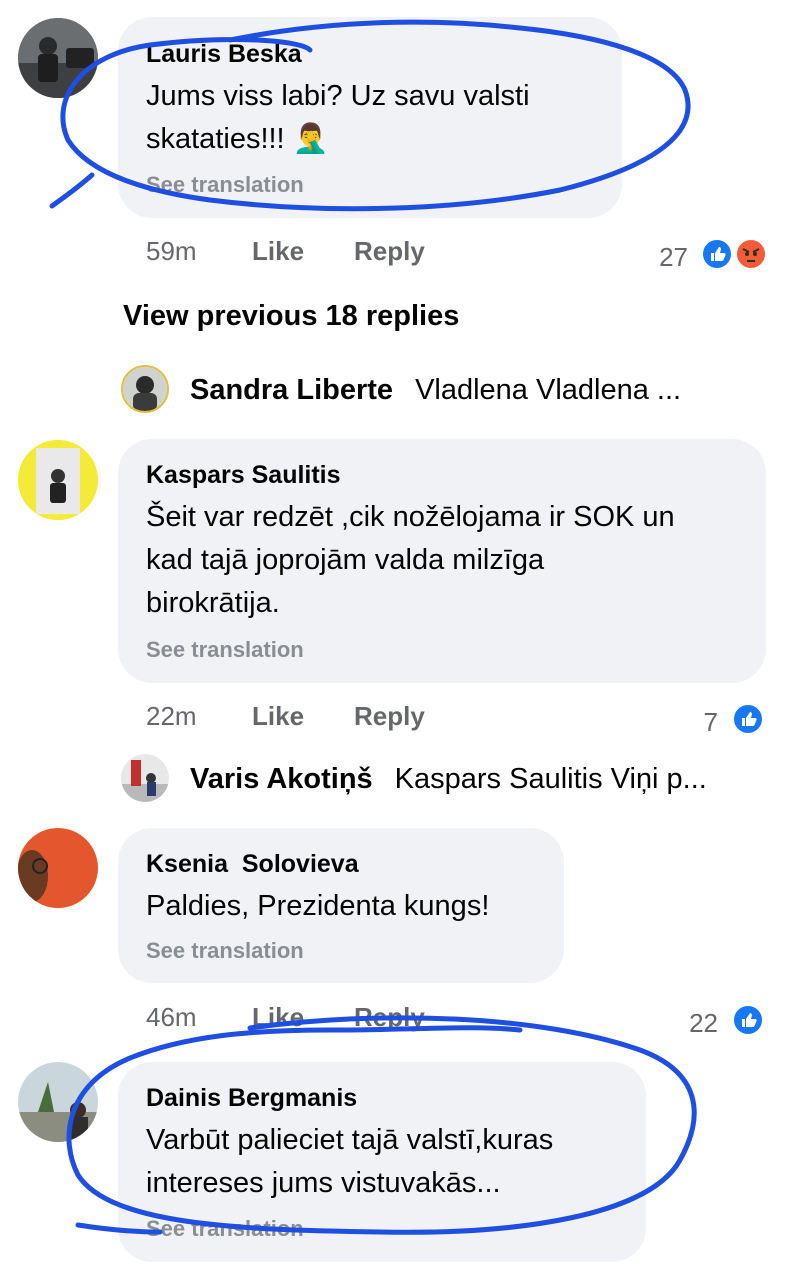 The height and width of the screenshot is (1280, 797). Describe the element at coordinates (689, 722) in the screenshot. I see `reaction-count: 7` at that location.